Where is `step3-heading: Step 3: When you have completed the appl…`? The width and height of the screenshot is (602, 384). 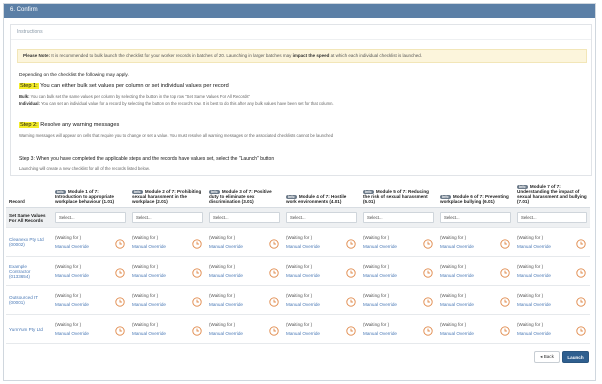 step3-heading: Step 3: When you have completed the appl… is located at coordinates (147, 159).